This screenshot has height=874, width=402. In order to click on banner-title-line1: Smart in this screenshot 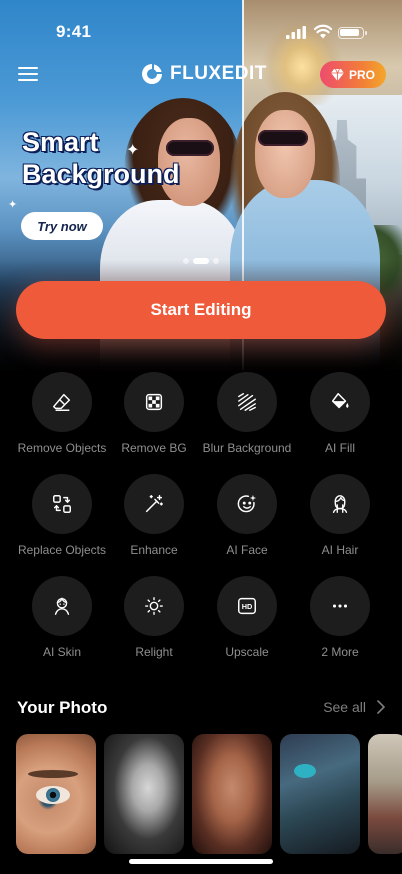, I will do `click(60, 142)`.